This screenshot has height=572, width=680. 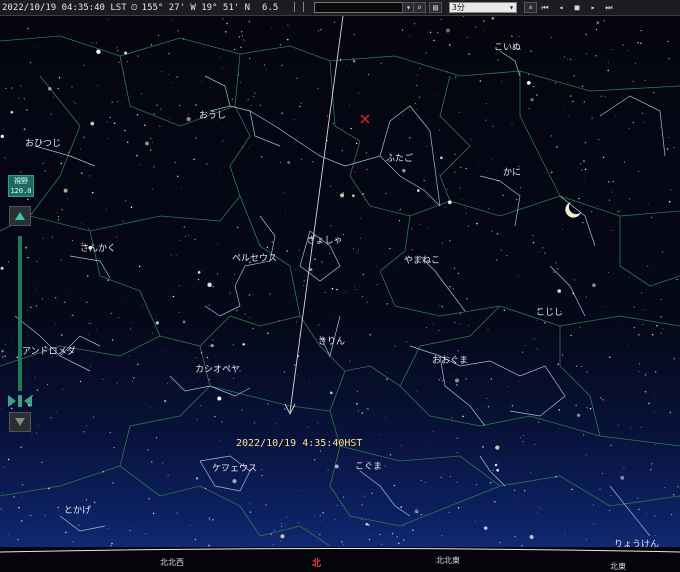 What do you see at coordinates (20, 313) in the screenshot?
I see `zoom-slider-track` at bounding box center [20, 313].